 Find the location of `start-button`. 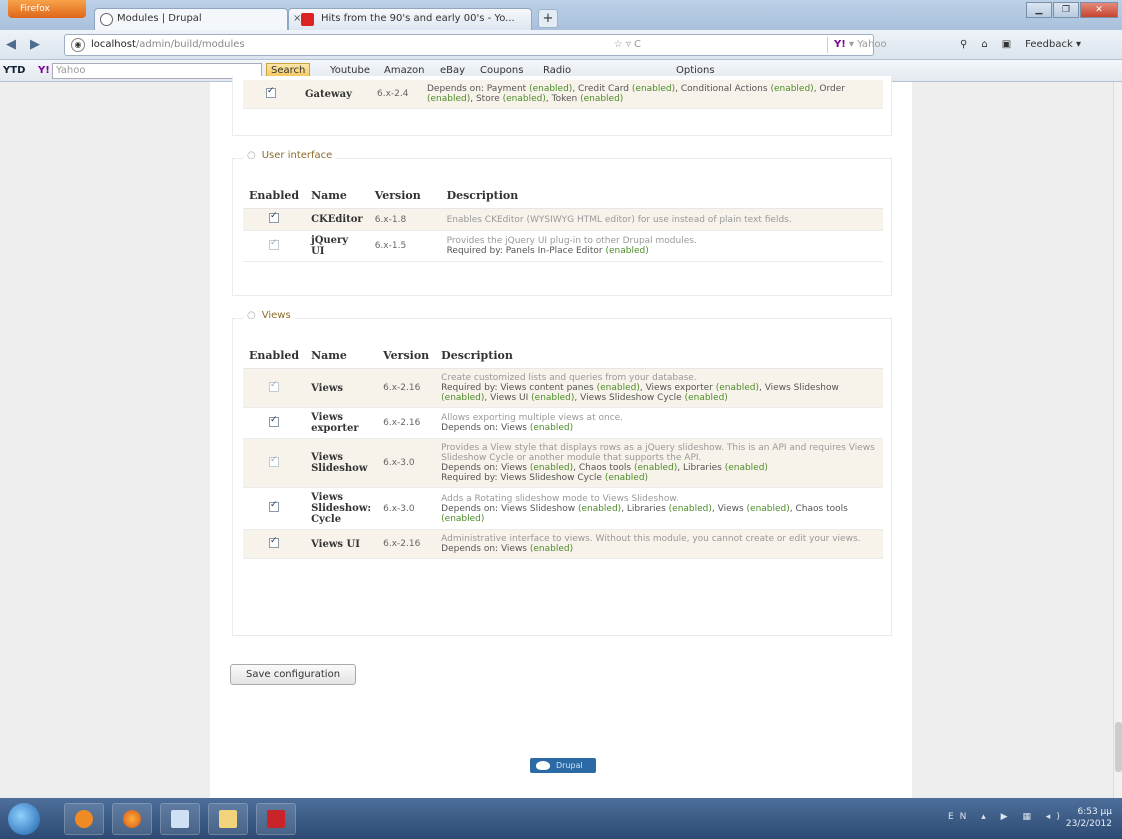

start-button is located at coordinates (24, 819).